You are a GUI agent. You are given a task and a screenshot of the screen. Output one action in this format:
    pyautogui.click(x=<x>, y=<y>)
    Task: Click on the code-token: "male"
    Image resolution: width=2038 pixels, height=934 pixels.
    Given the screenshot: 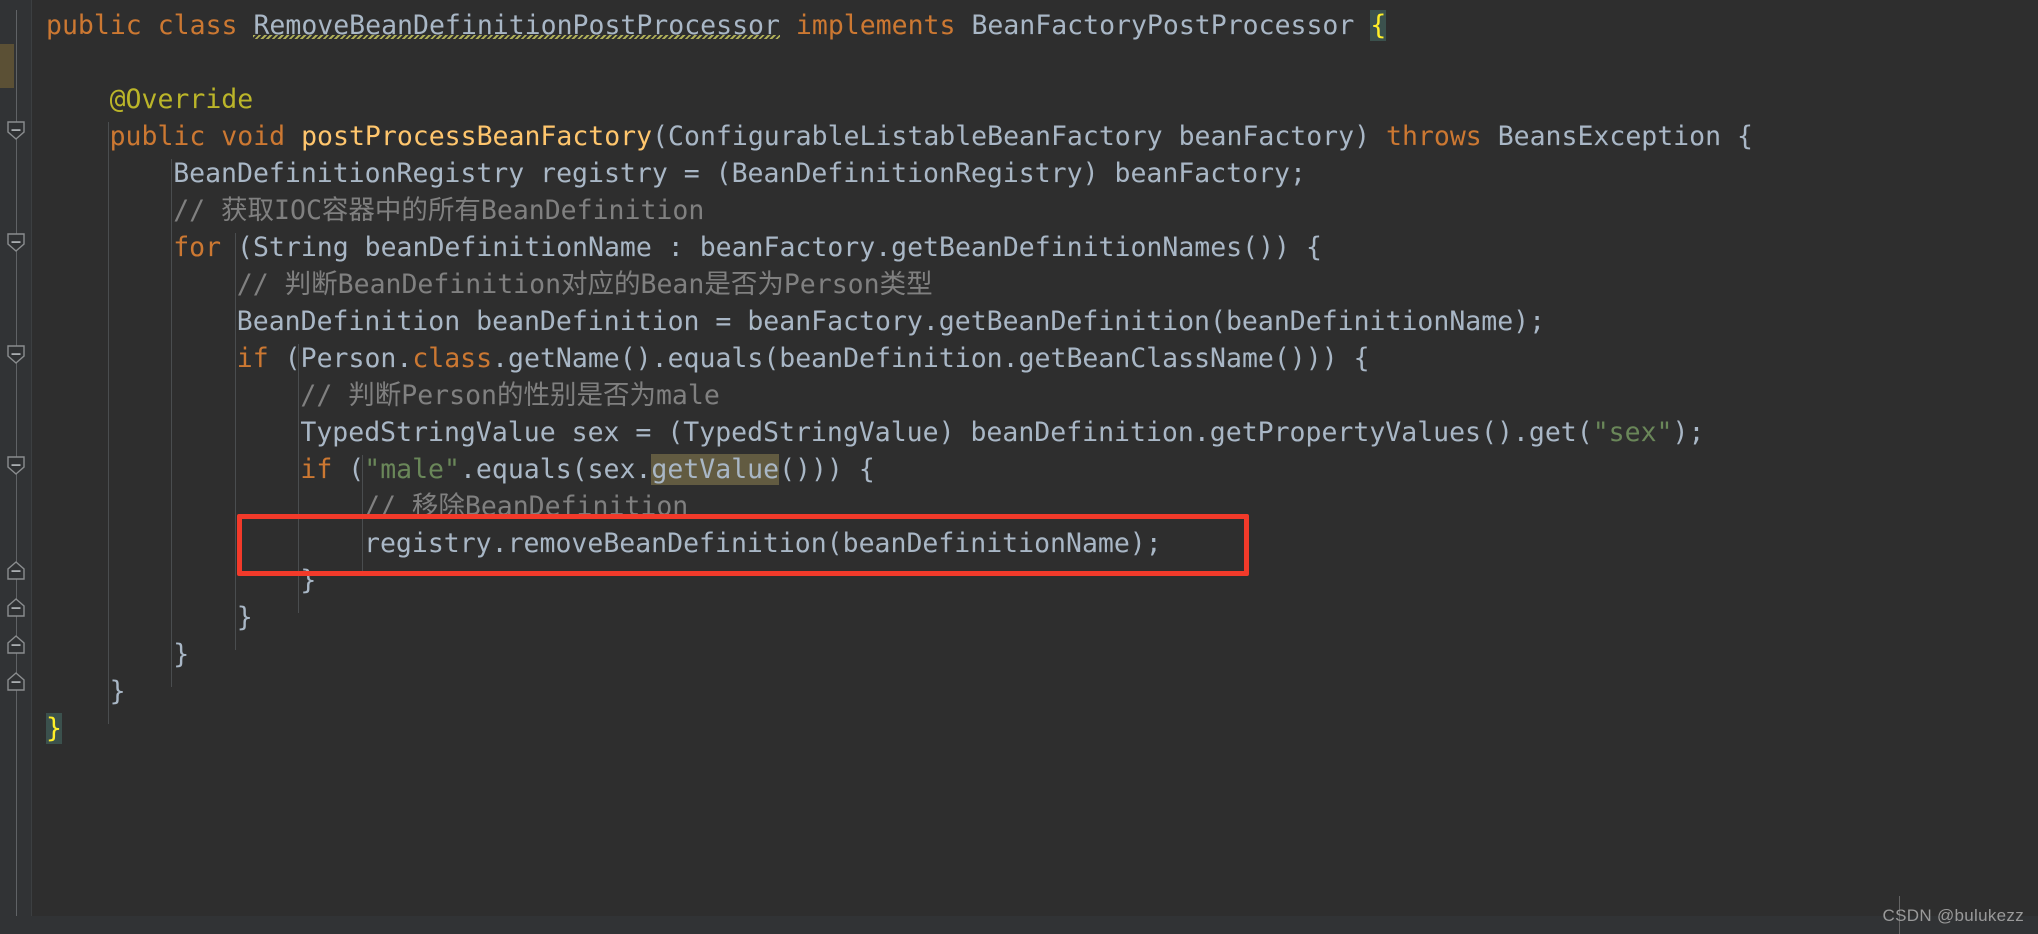 What is the action you would take?
    pyautogui.click(x=412, y=469)
    